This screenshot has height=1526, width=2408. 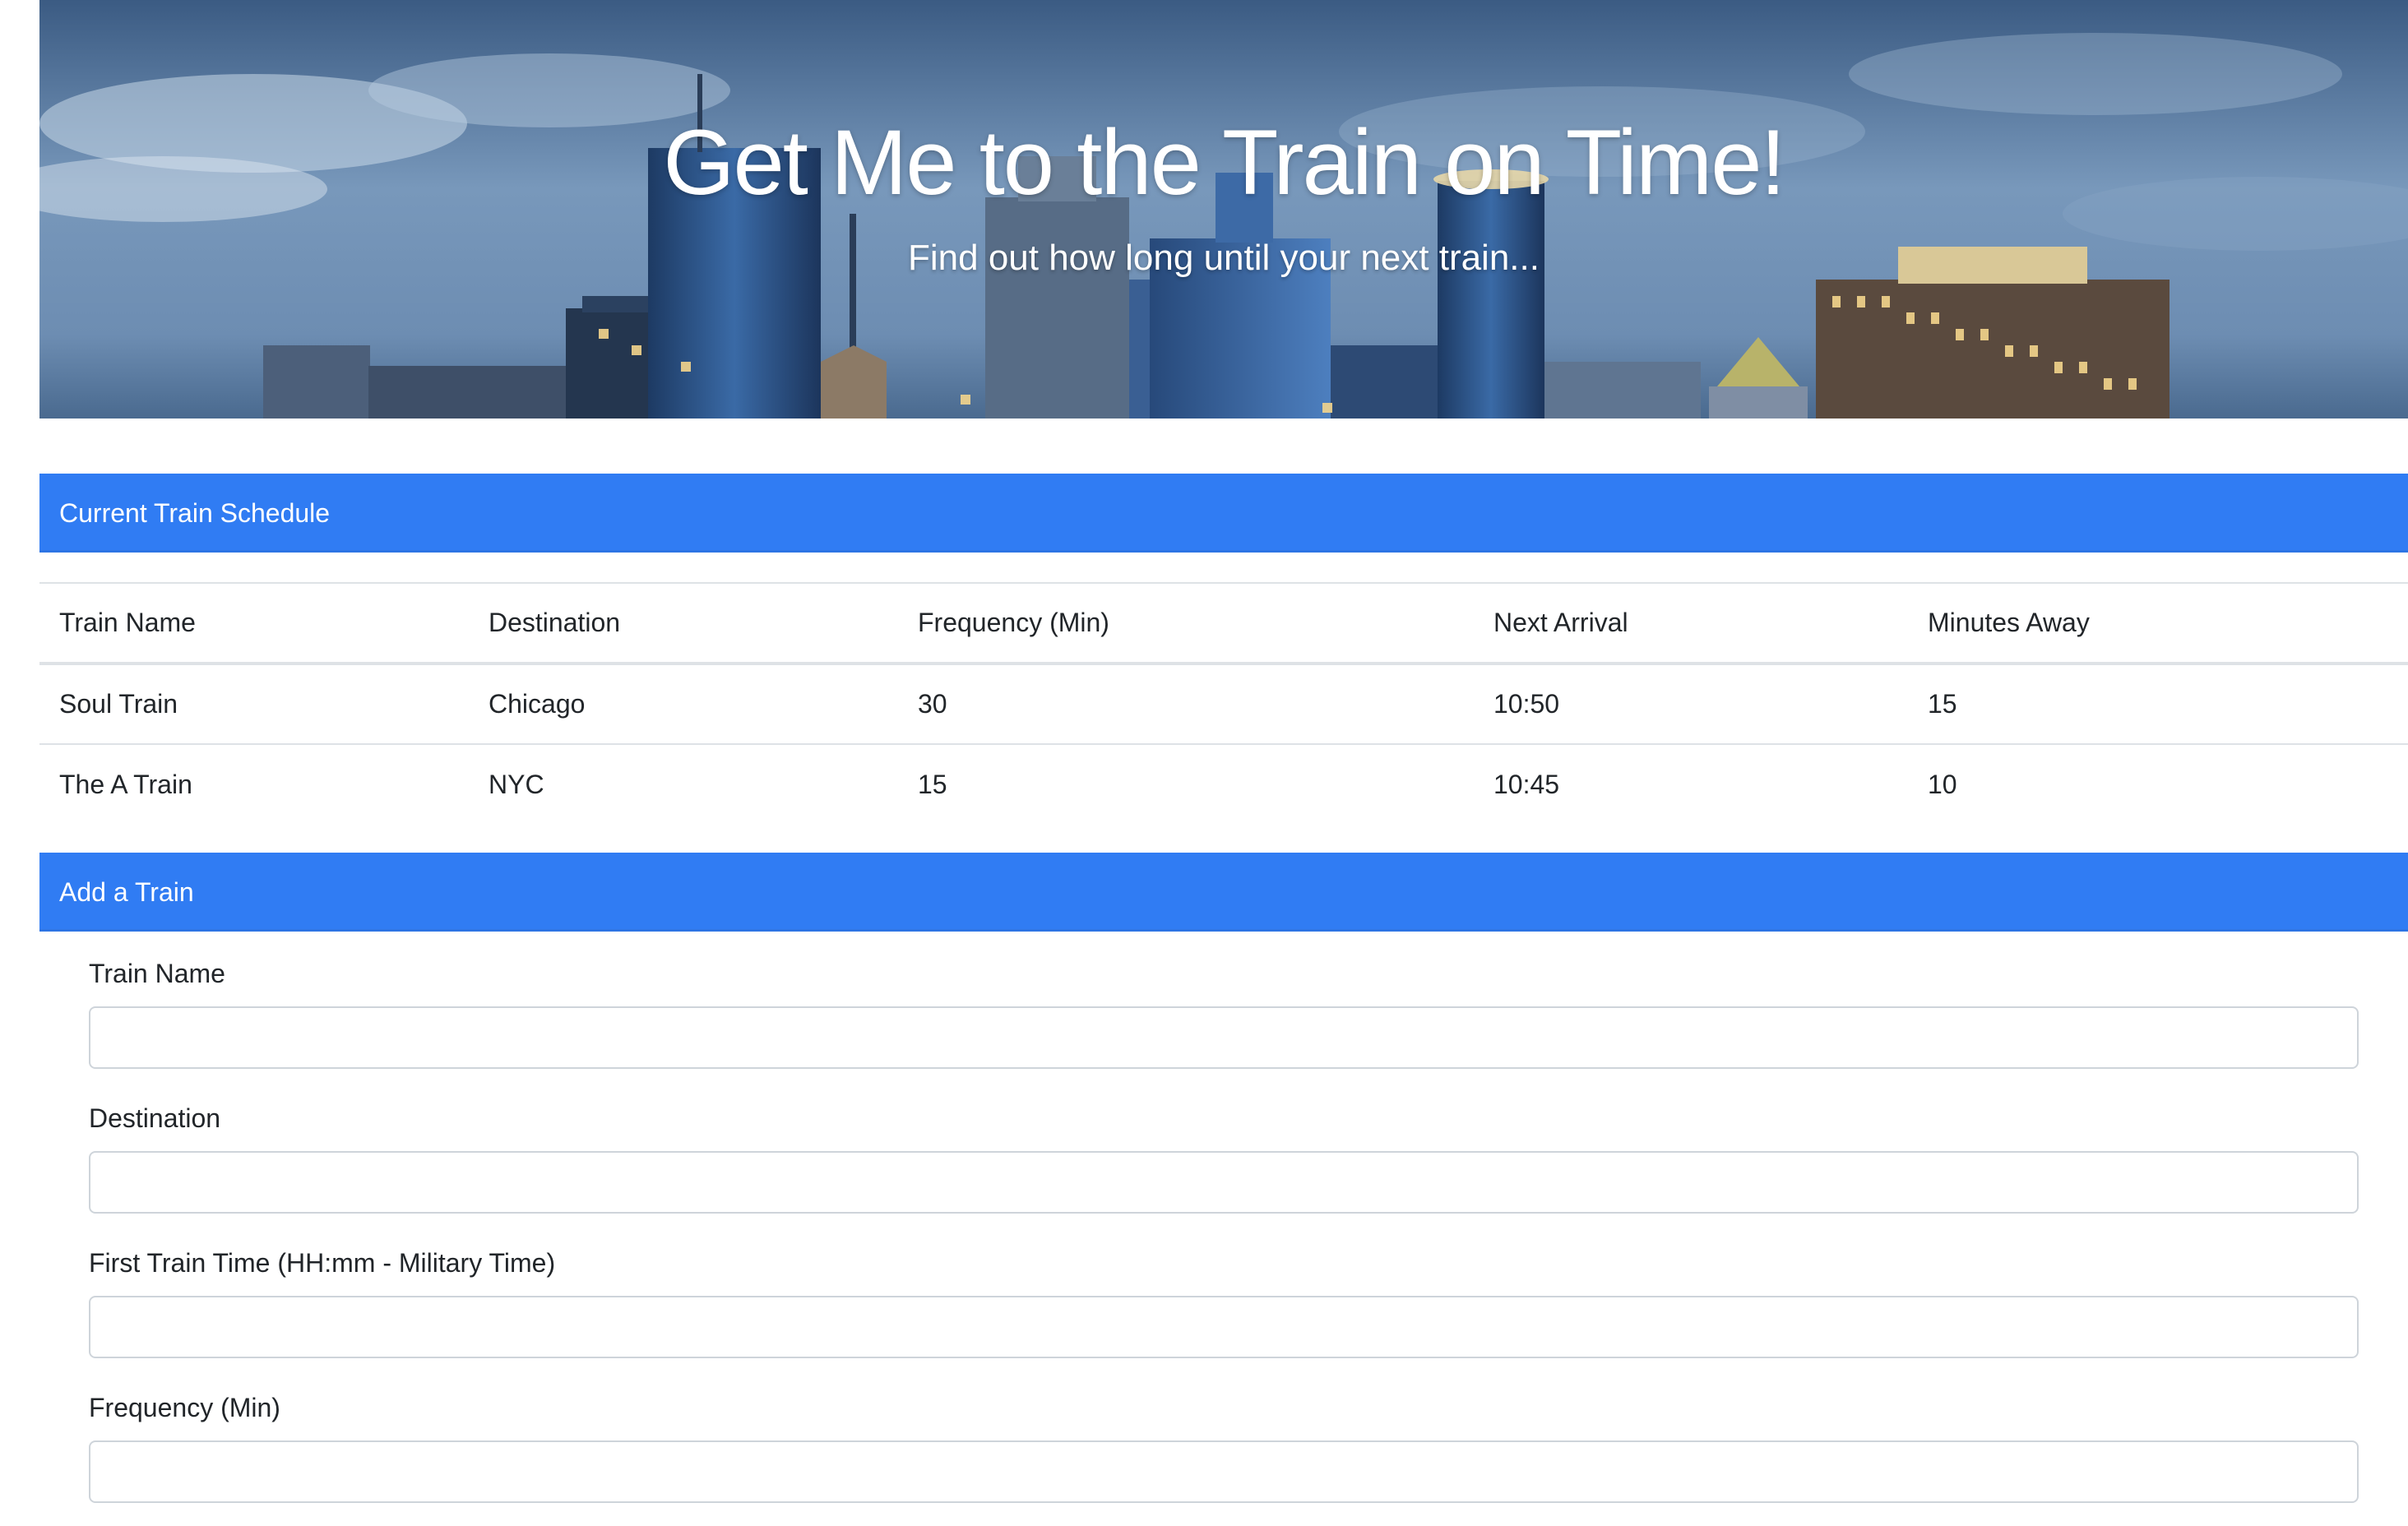 What do you see at coordinates (157, 973) in the screenshot?
I see `train-name-label: Train Name` at bounding box center [157, 973].